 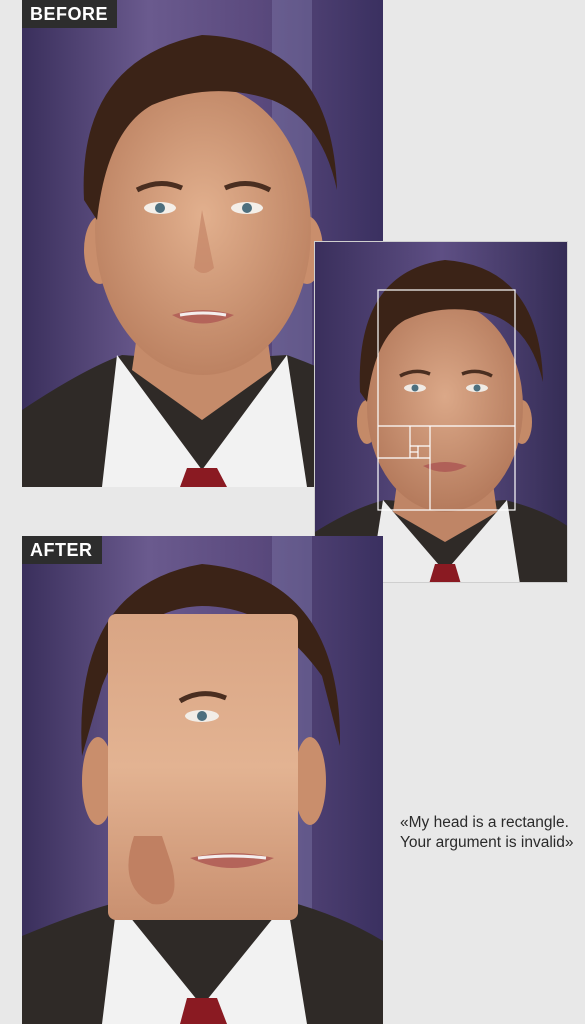 I want to click on golden-ratio-photo, so click(x=441, y=412).